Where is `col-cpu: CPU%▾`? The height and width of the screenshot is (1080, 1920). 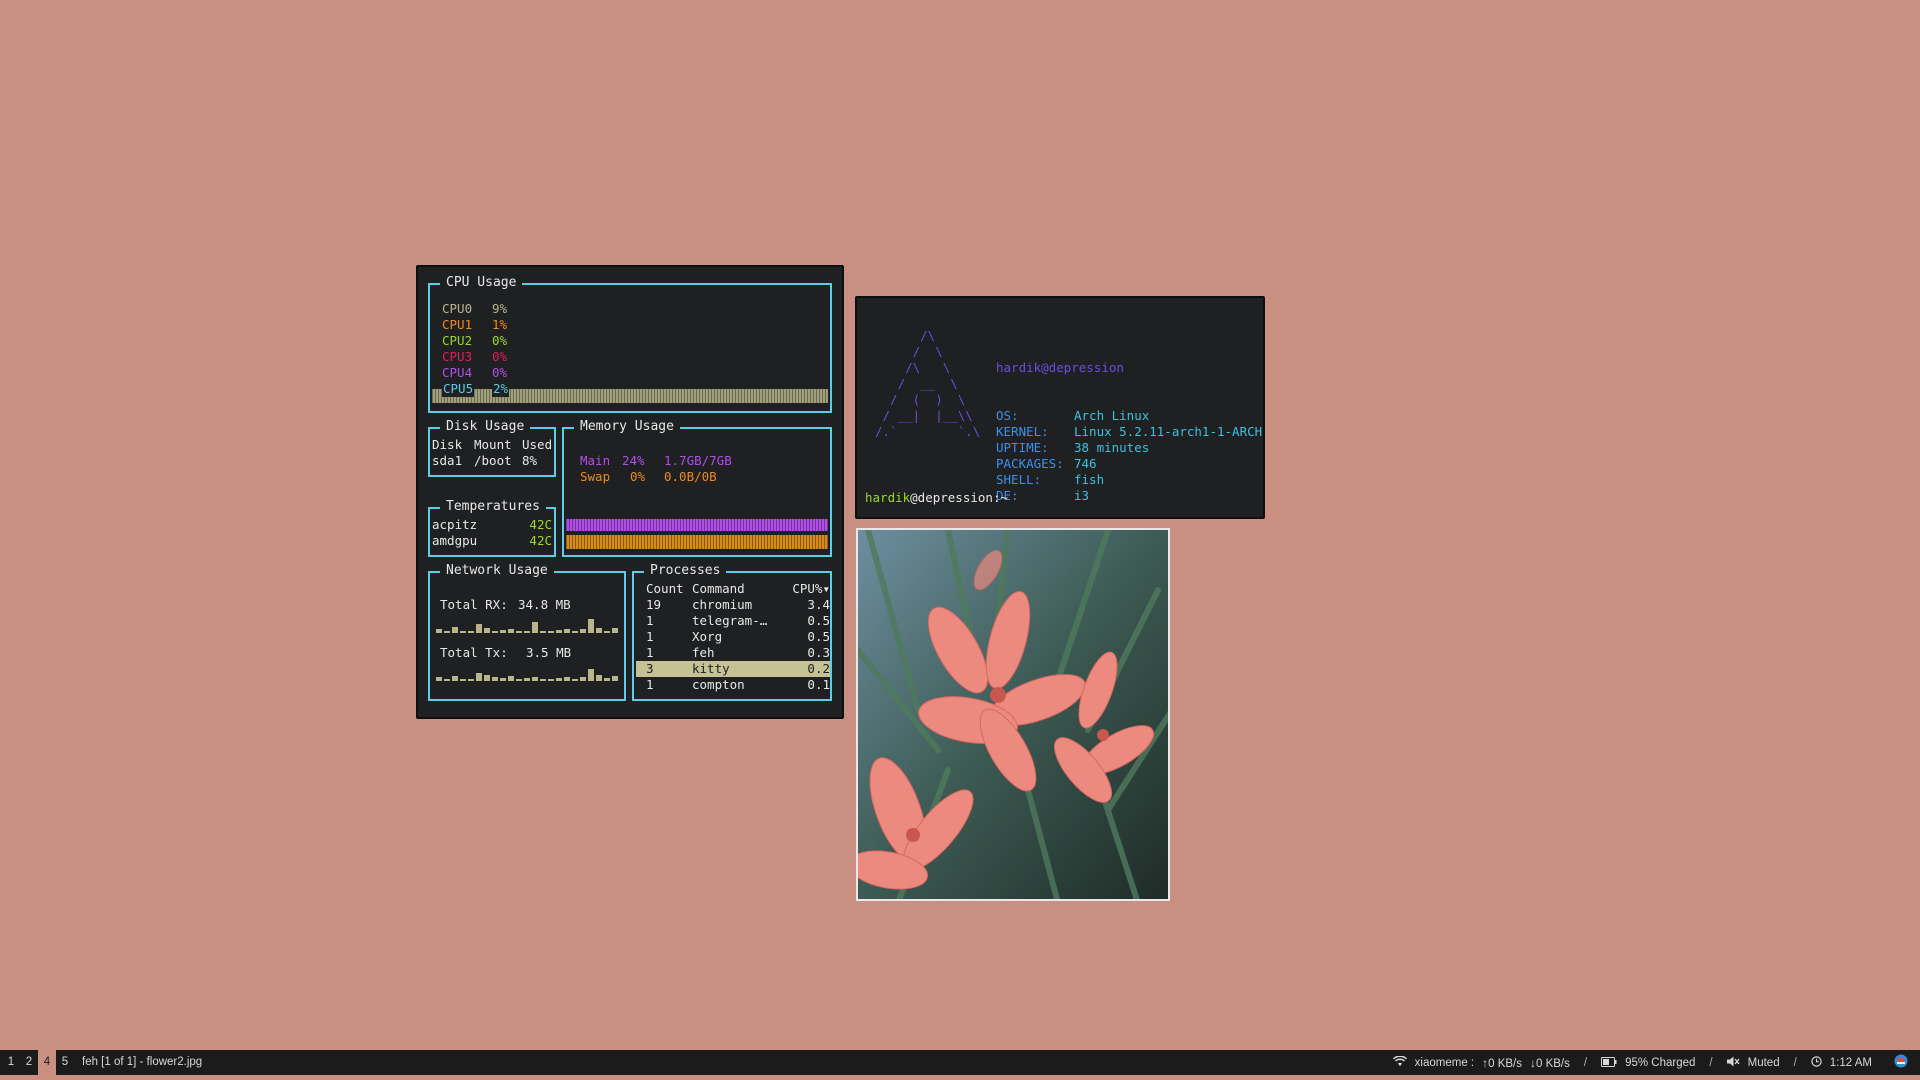
col-cpu: CPU%▾ is located at coordinates (807, 589).